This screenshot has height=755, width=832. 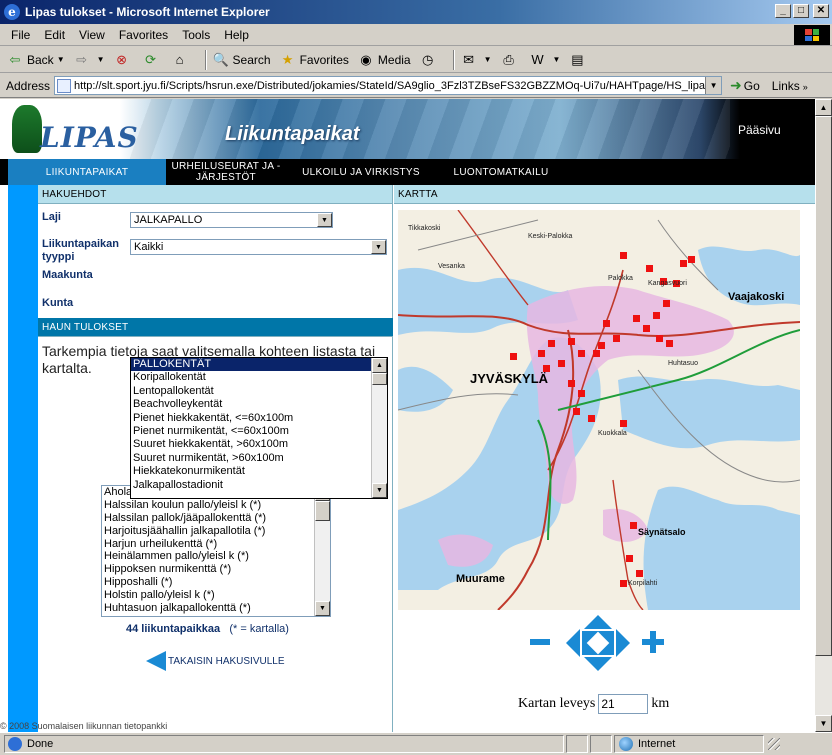 I want to click on list-item: Halssilan koulun pallo/yleisl k (*), so click(x=216, y=505).